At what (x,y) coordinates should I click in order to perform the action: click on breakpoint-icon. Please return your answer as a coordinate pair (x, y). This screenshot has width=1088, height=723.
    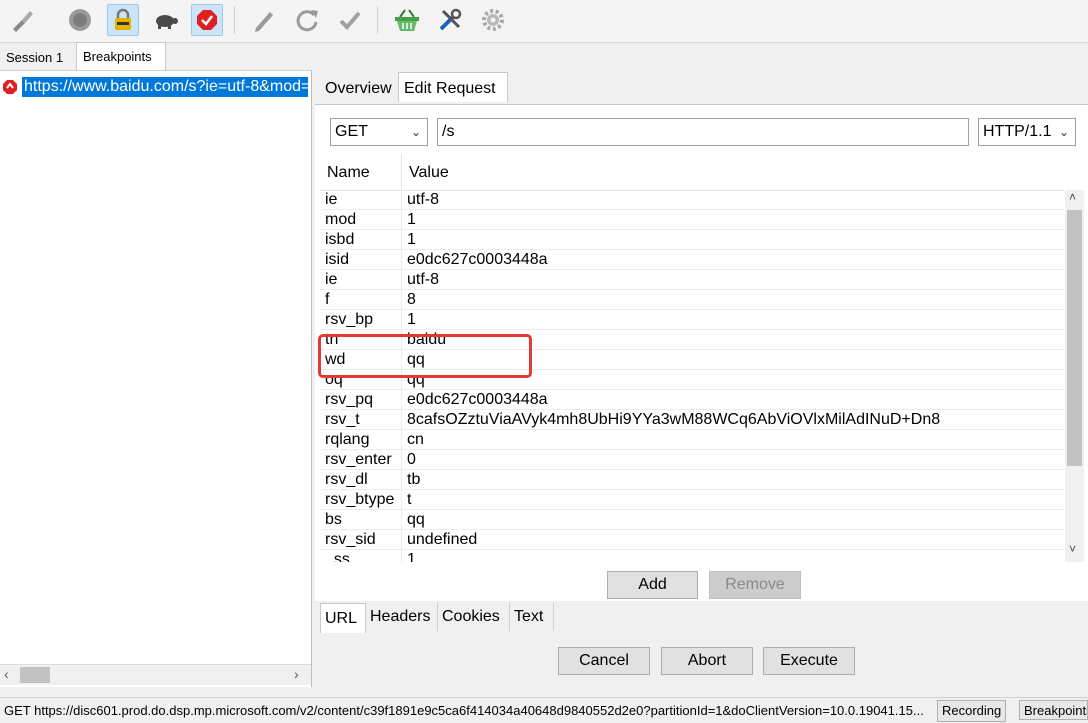
    Looking at the image, I should click on (207, 20).